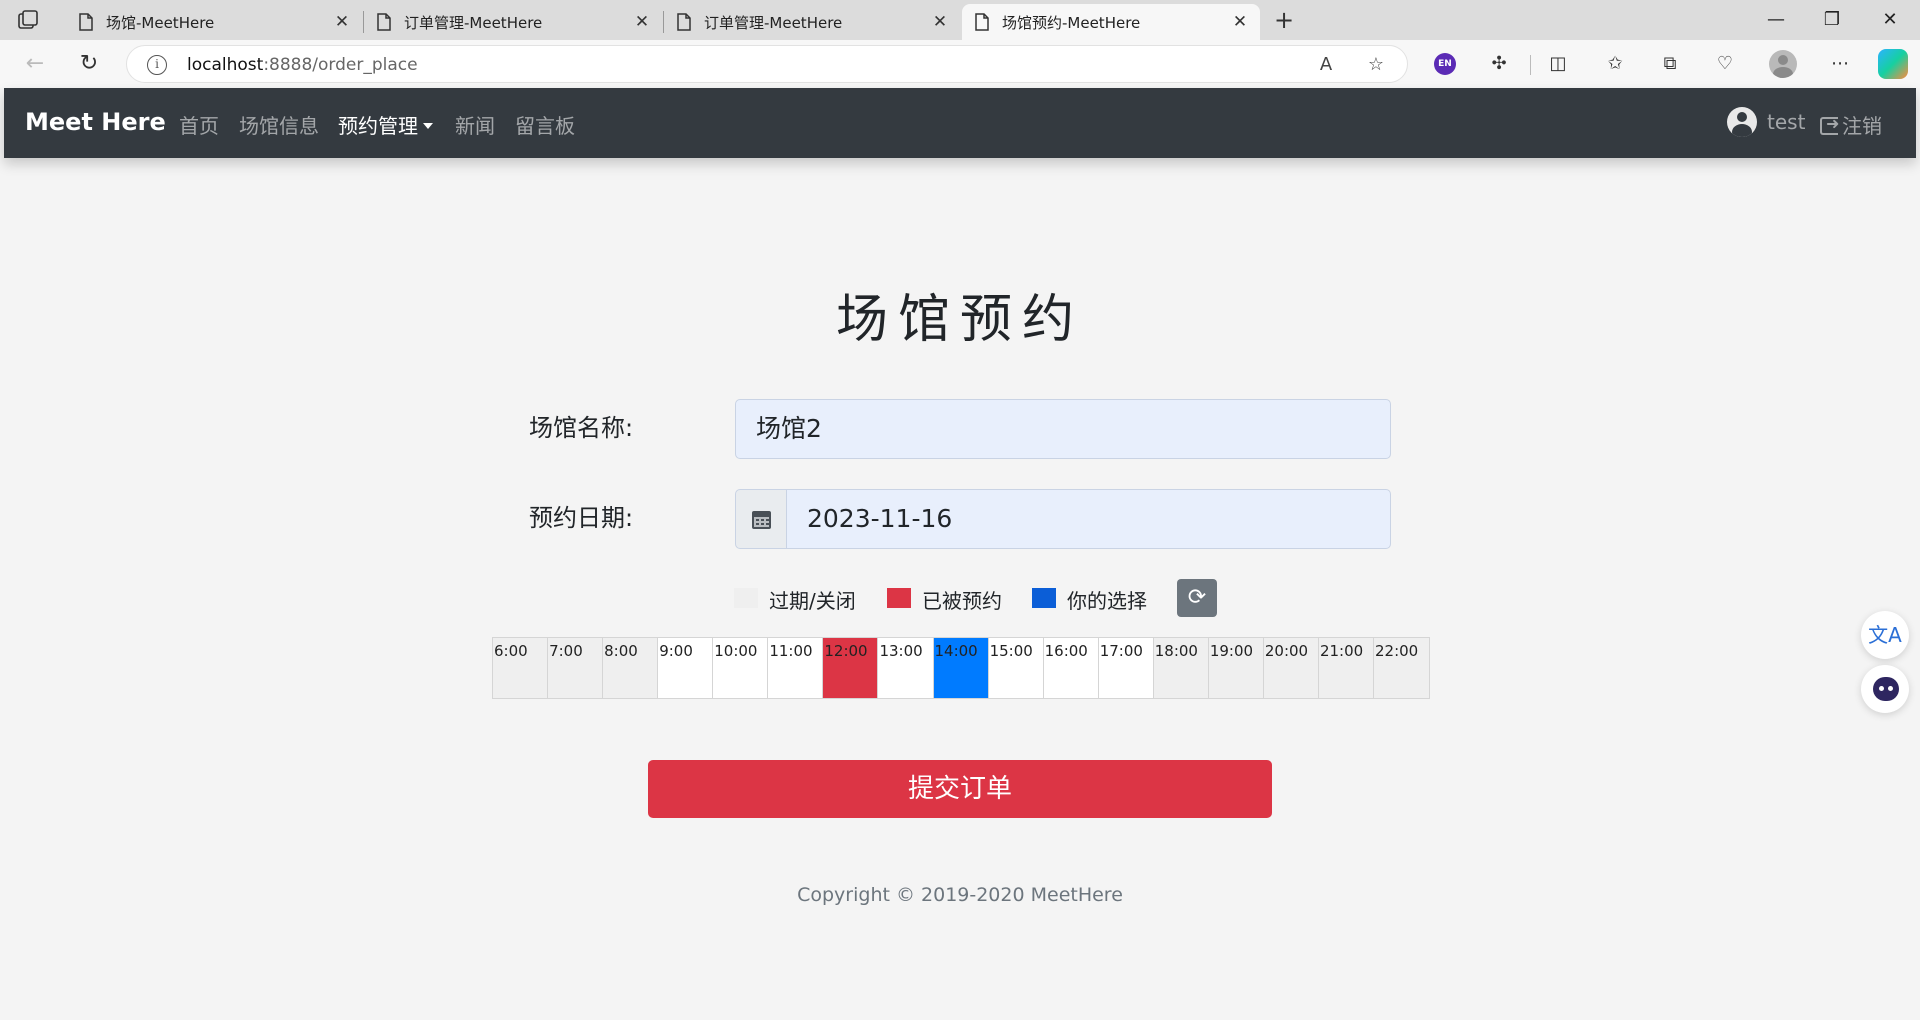  I want to click on tab-title: 场馆-MeetHere, so click(160, 22).